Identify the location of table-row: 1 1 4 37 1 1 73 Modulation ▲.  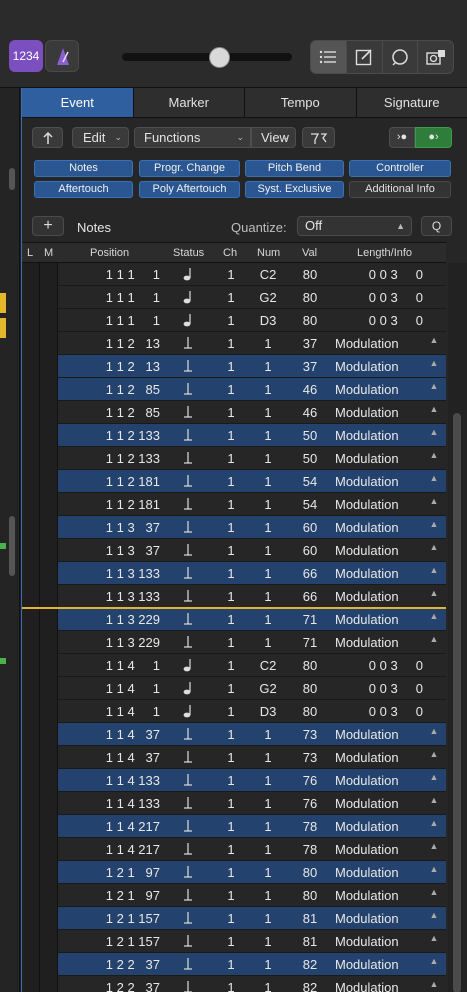
(234, 734).